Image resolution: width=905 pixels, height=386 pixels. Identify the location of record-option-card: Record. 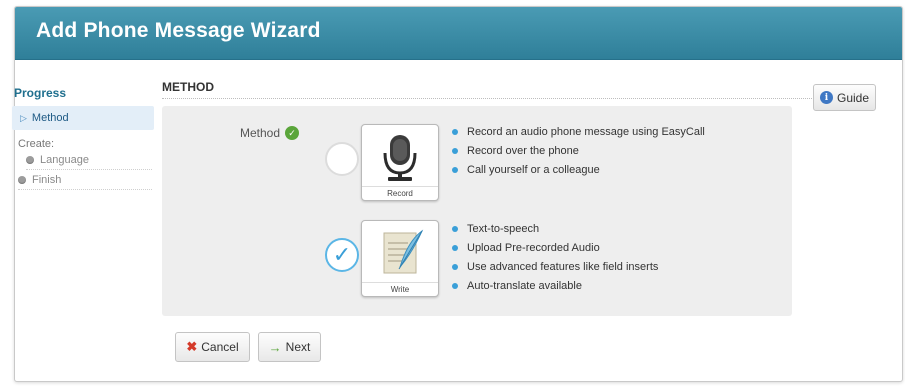
(400, 162).